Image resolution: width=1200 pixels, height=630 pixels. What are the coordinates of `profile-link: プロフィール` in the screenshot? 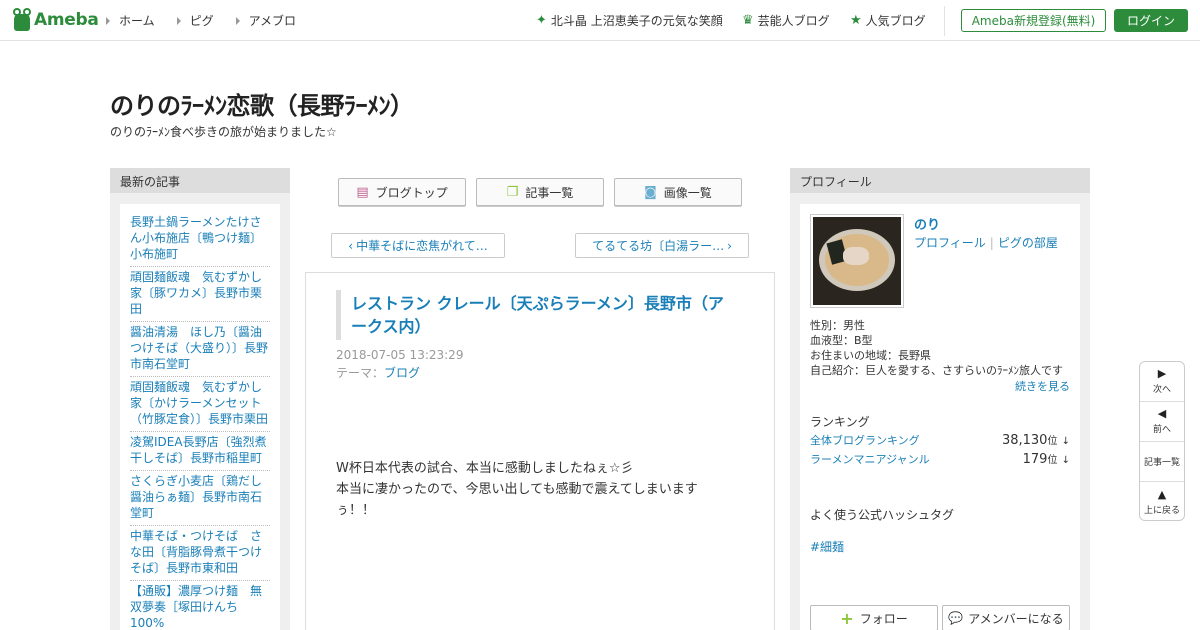 It's located at (950, 243).